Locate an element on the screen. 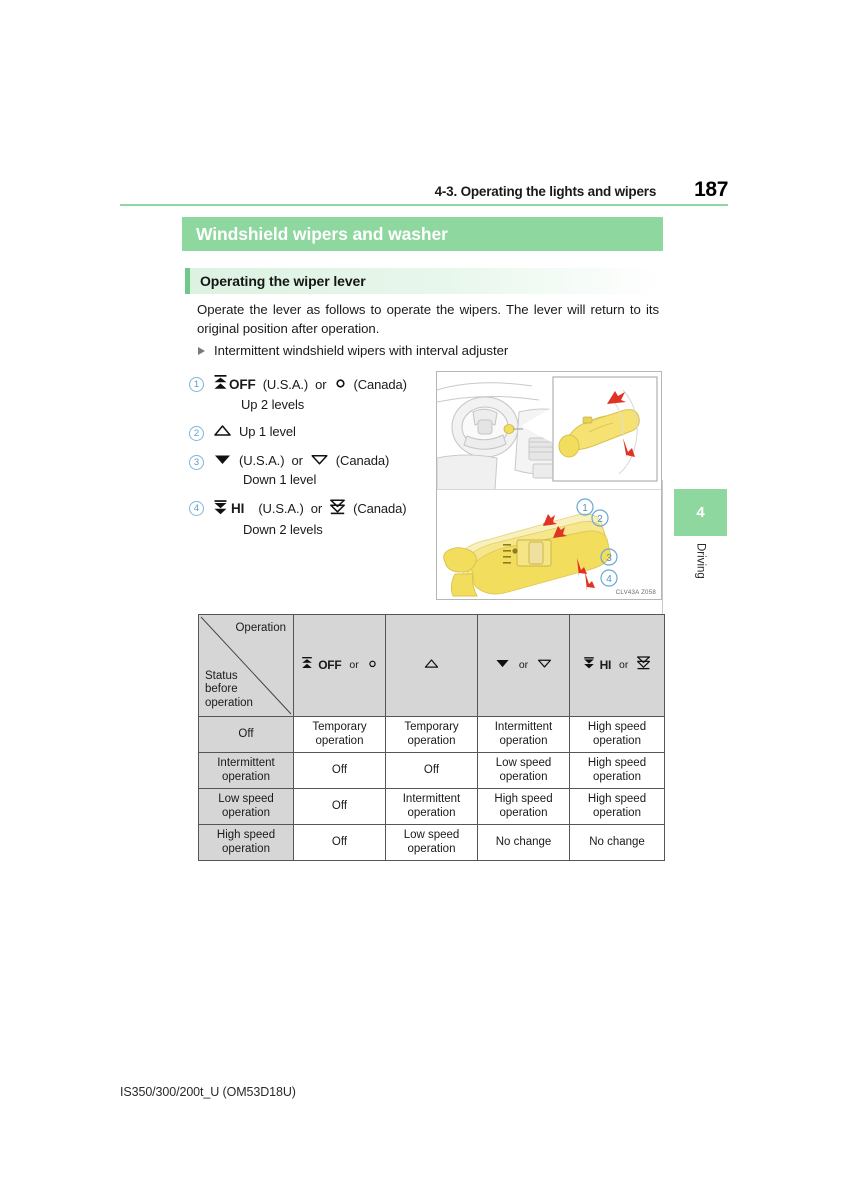 This screenshot has width=848, height=1200. table-header-off-label: OFF is located at coordinates (330, 664).